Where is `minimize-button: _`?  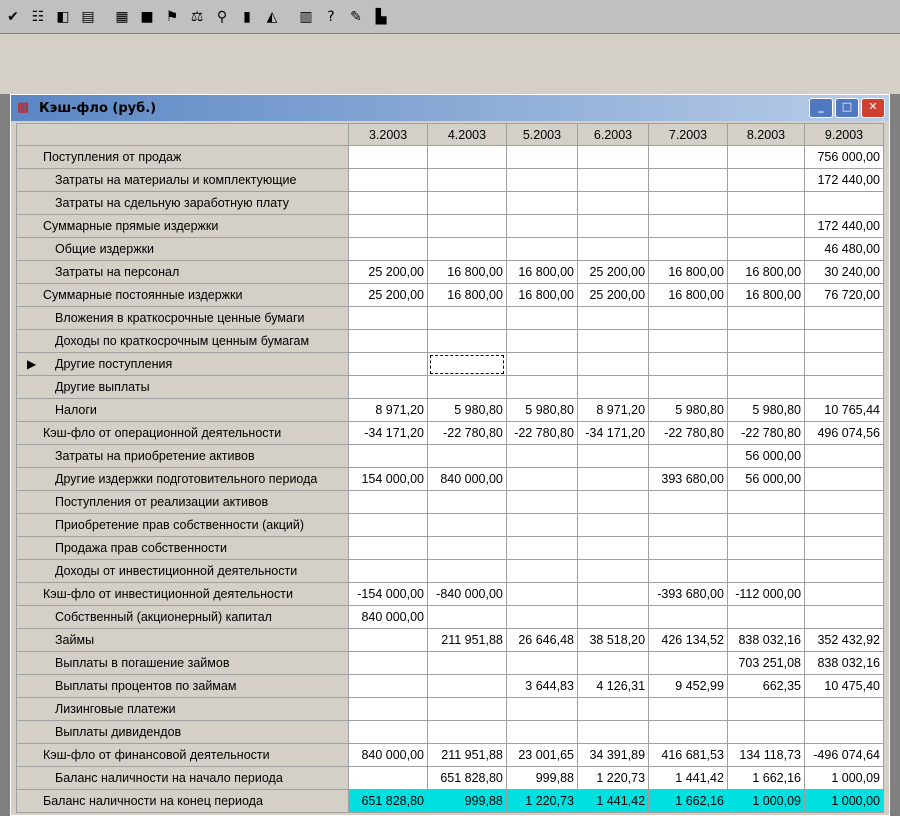
minimize-button: _ is located at coordinates (821, 108).